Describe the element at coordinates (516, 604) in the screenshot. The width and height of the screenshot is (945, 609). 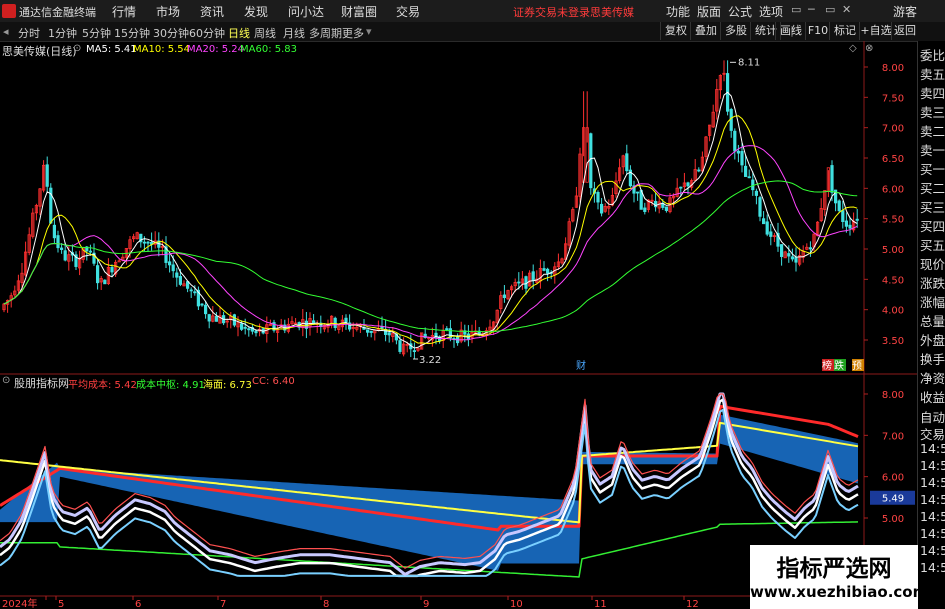
I see `x-tick-label: 10` at that location.